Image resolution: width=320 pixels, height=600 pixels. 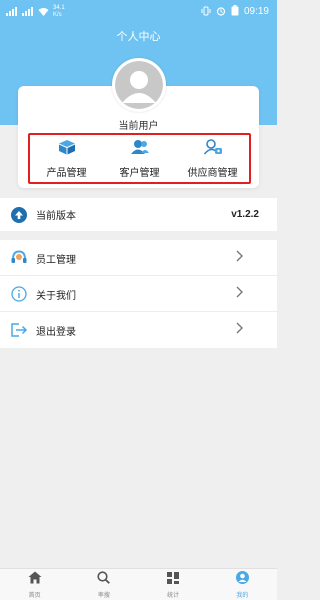 I want to click on menu-item-about: 关于我们, so click(x=138, y=294).